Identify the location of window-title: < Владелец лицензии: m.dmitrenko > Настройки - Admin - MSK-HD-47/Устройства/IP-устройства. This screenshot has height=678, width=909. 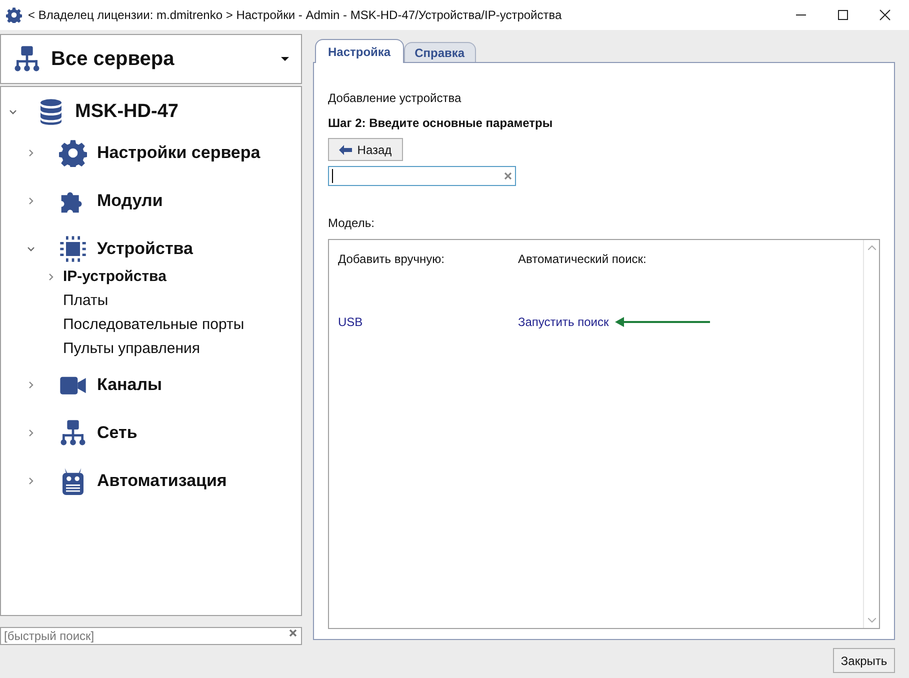
(295, 15).